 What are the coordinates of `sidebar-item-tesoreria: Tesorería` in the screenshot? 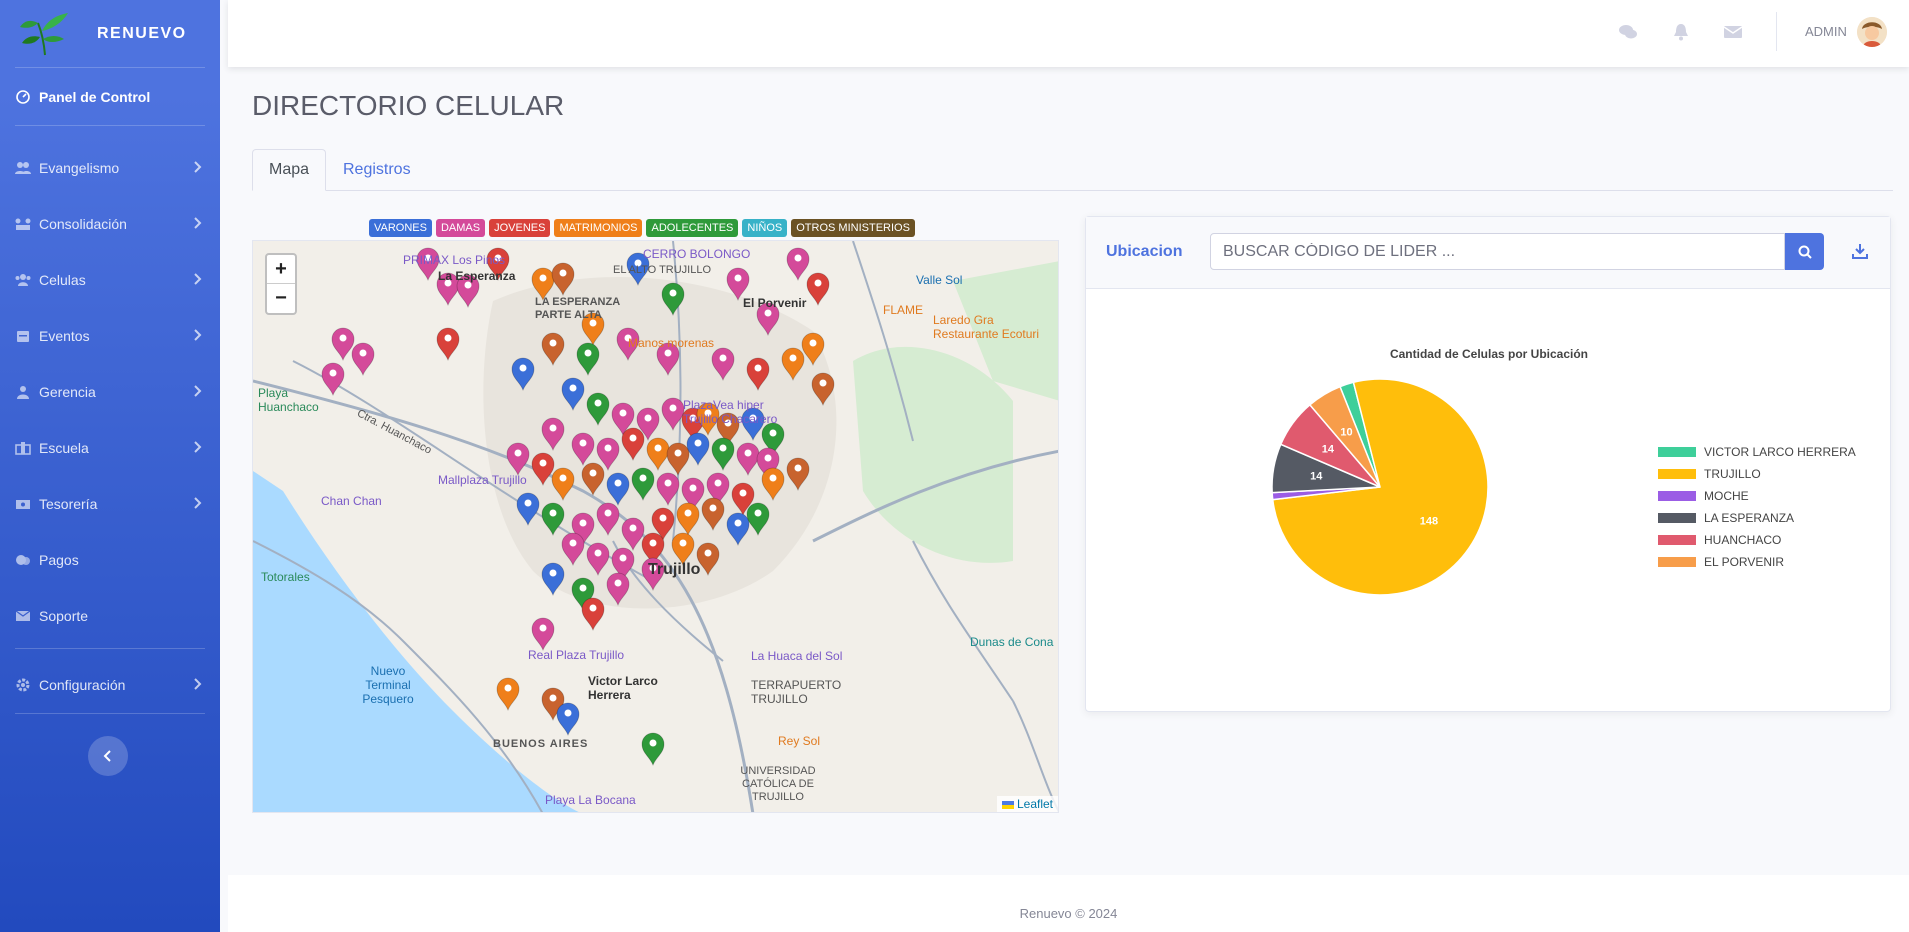 It's located at (110, 504).